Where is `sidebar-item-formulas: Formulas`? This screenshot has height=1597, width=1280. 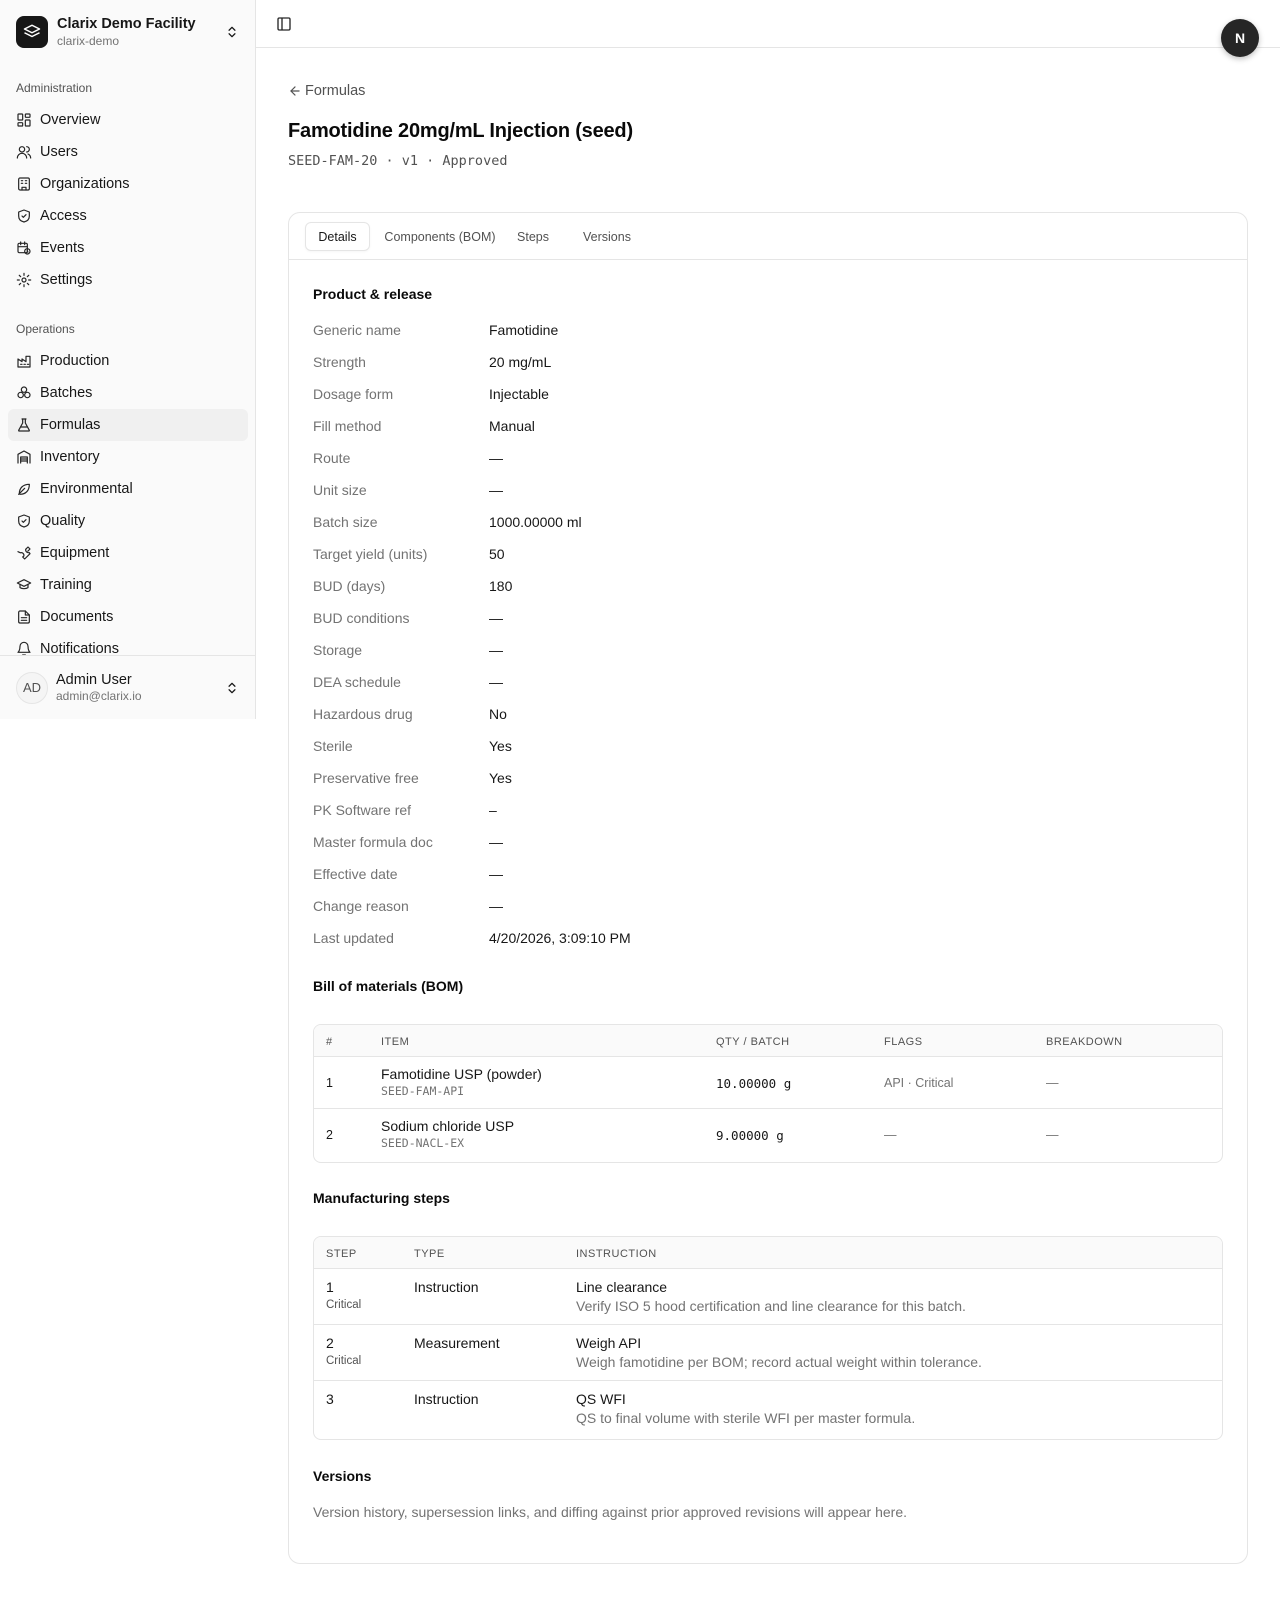
sidebar-item-formulas: Formulas is located at coordinates (128, 425).